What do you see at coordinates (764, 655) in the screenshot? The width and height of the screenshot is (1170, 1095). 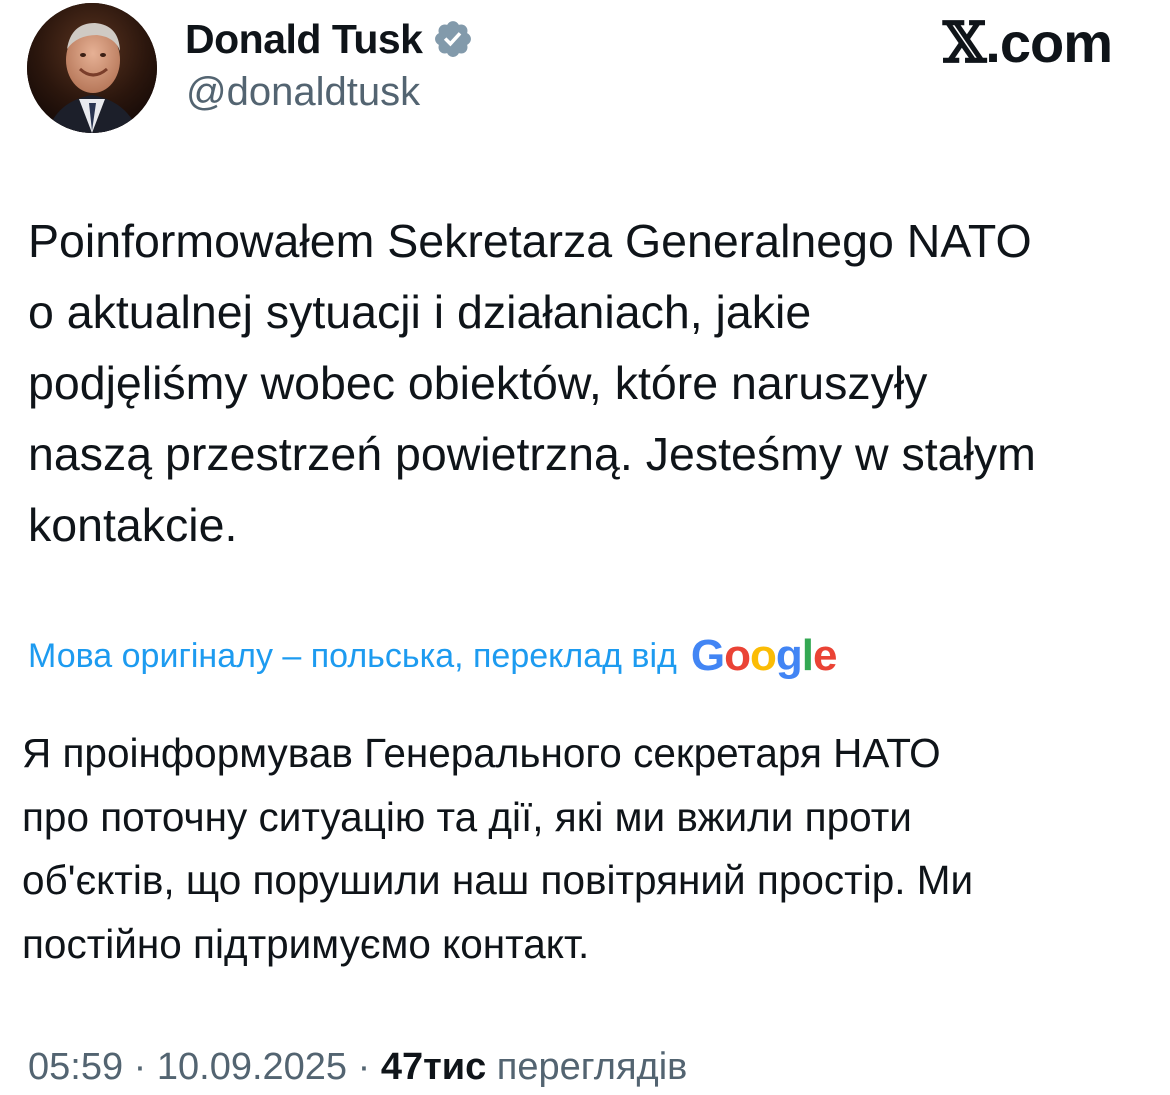 I see `google-logo: Google` at bounding box center [764, 655].